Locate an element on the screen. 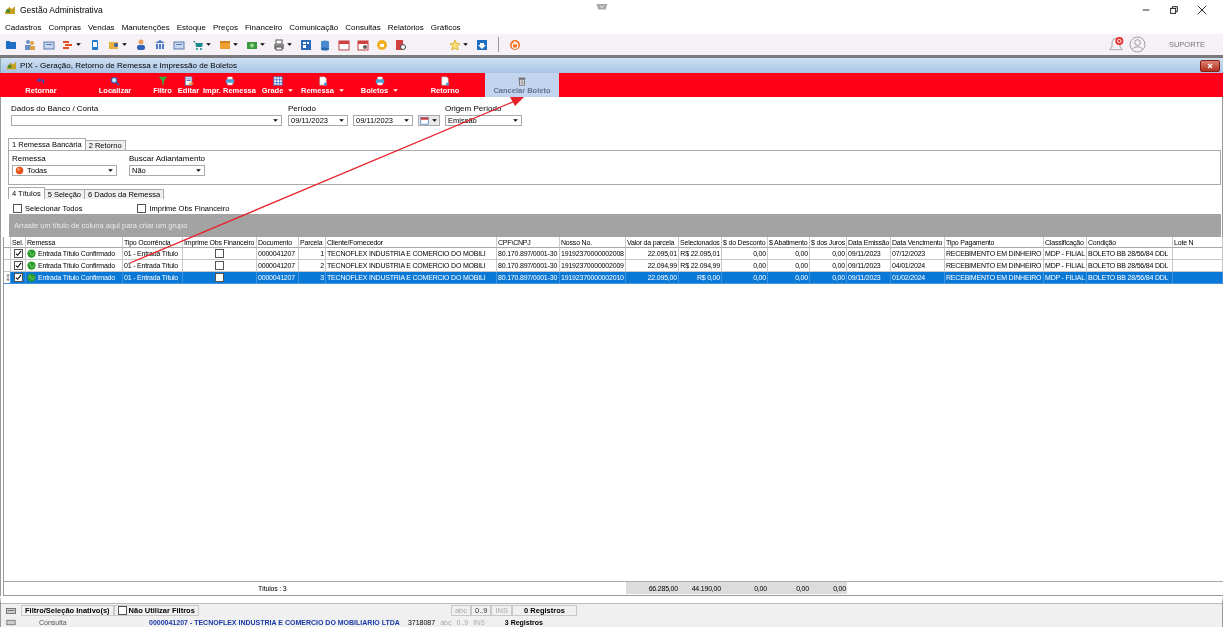 Image resolution: width=1223 pixels, height=637 pixels. menu-item: Gráficos is located at coordinates (445, 27).